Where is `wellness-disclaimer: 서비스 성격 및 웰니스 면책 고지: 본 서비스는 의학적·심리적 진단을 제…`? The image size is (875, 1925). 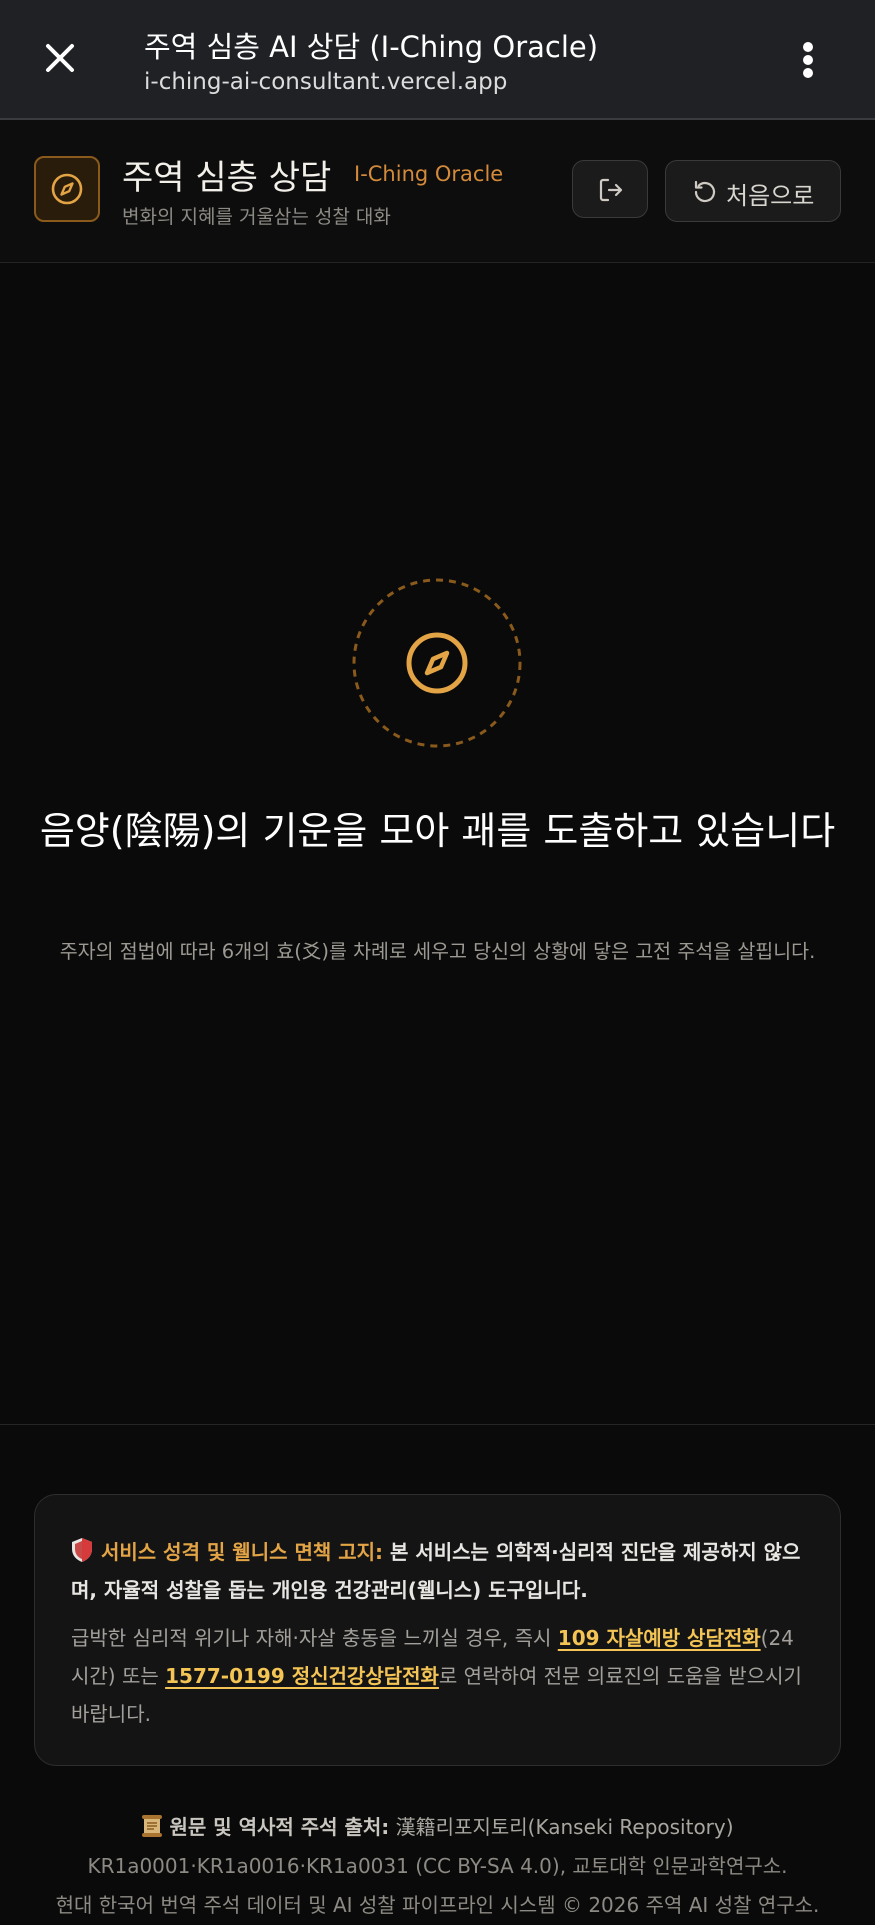
wellness-disclaimer: 서비스 성격 및 웰니스 면책 고지: 본 서비스는 의학적·심리적 진단을 제… is located at coordinates (437, 1630).